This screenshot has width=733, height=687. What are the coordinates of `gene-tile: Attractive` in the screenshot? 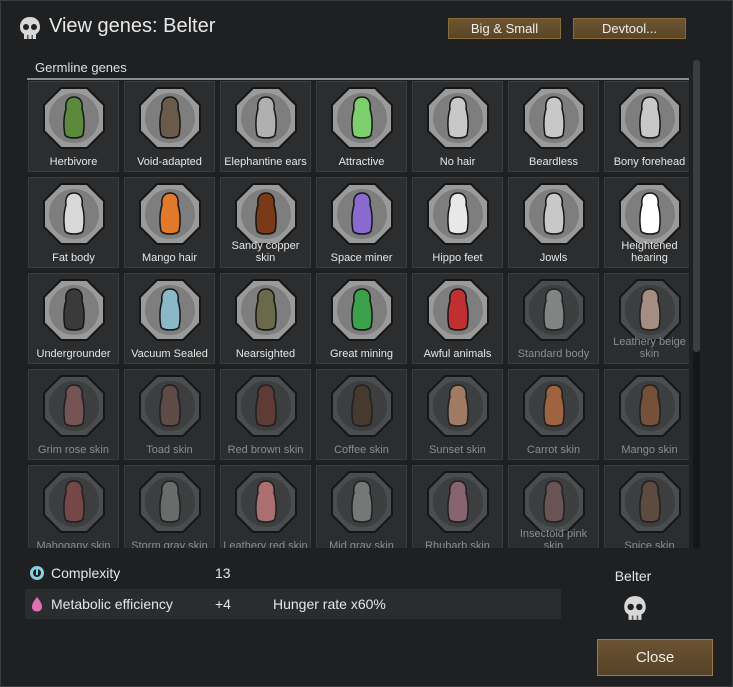 It's located at (361, 126).